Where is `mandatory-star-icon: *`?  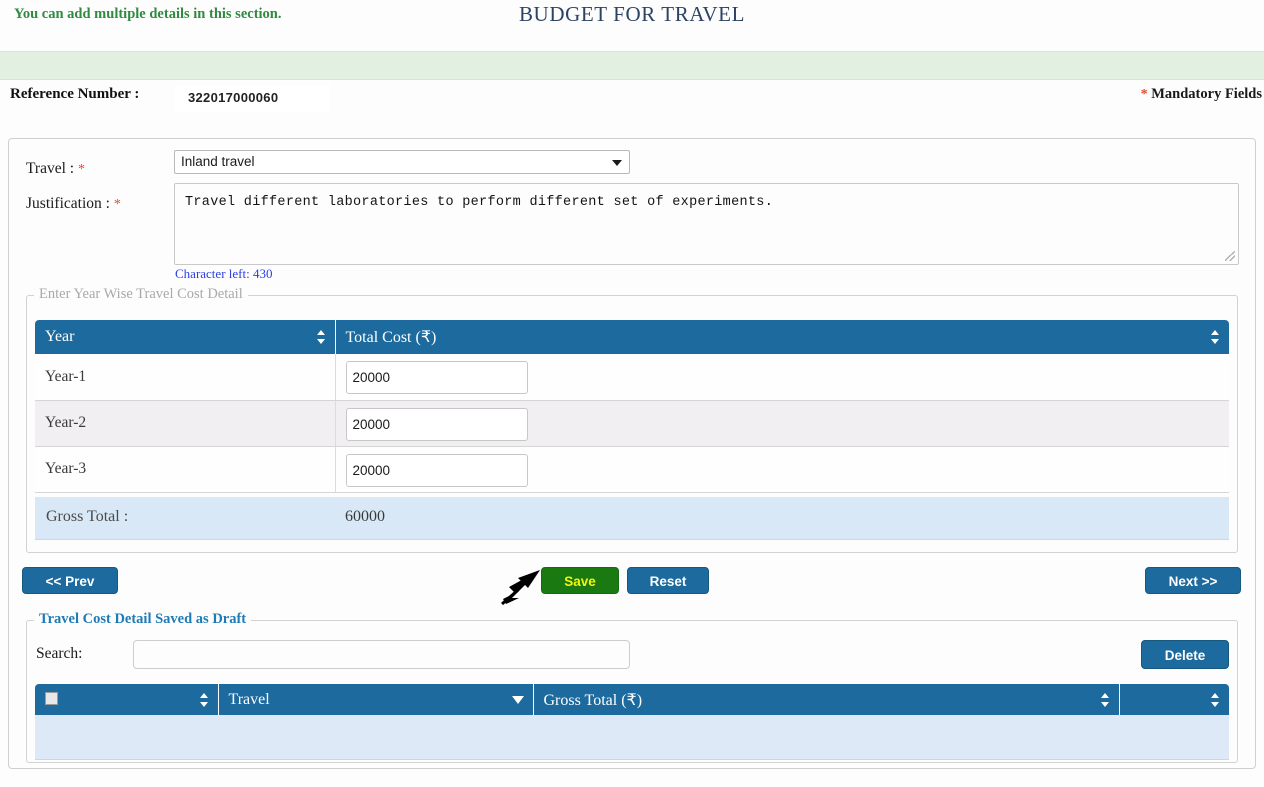
mandatory-star-icon: * is located at coordinates (1144, 94).